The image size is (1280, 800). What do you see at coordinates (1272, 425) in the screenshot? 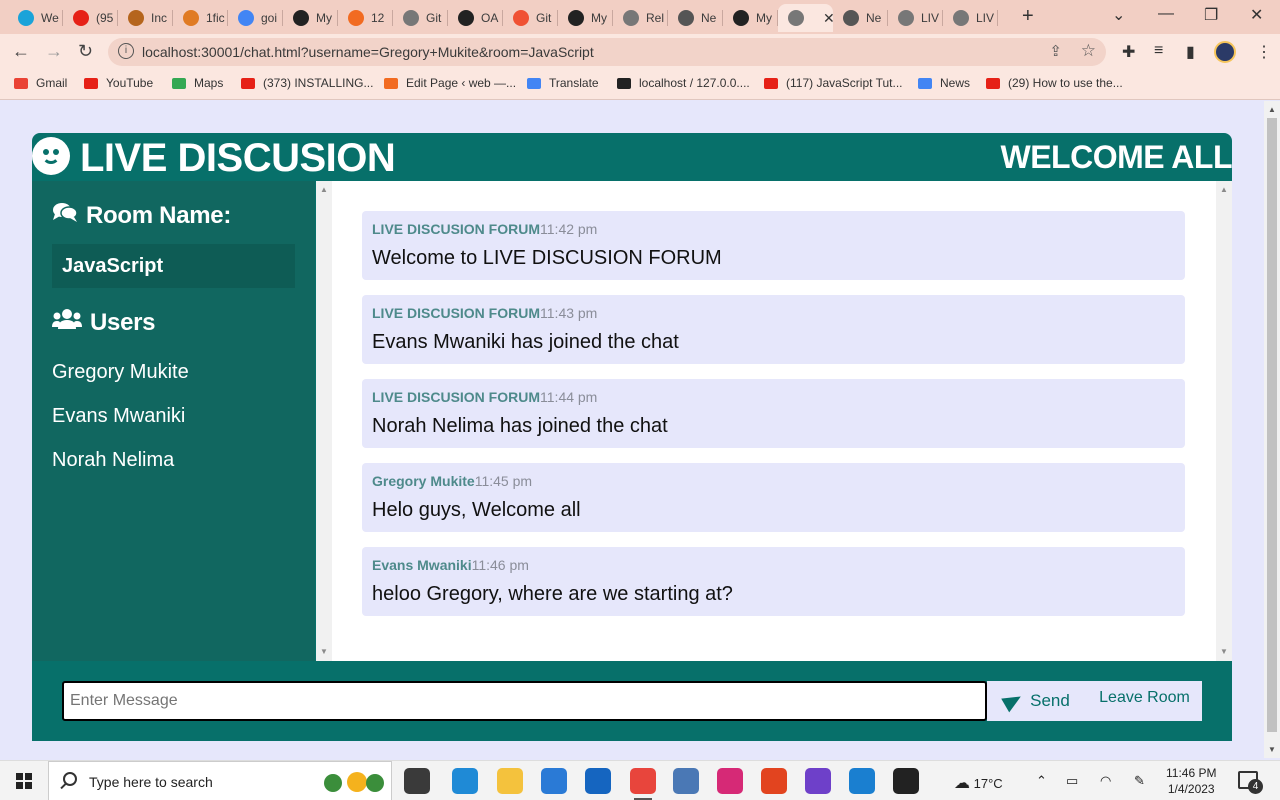
I see `scrollbar-thumb` at bounding box center [1272, 425].